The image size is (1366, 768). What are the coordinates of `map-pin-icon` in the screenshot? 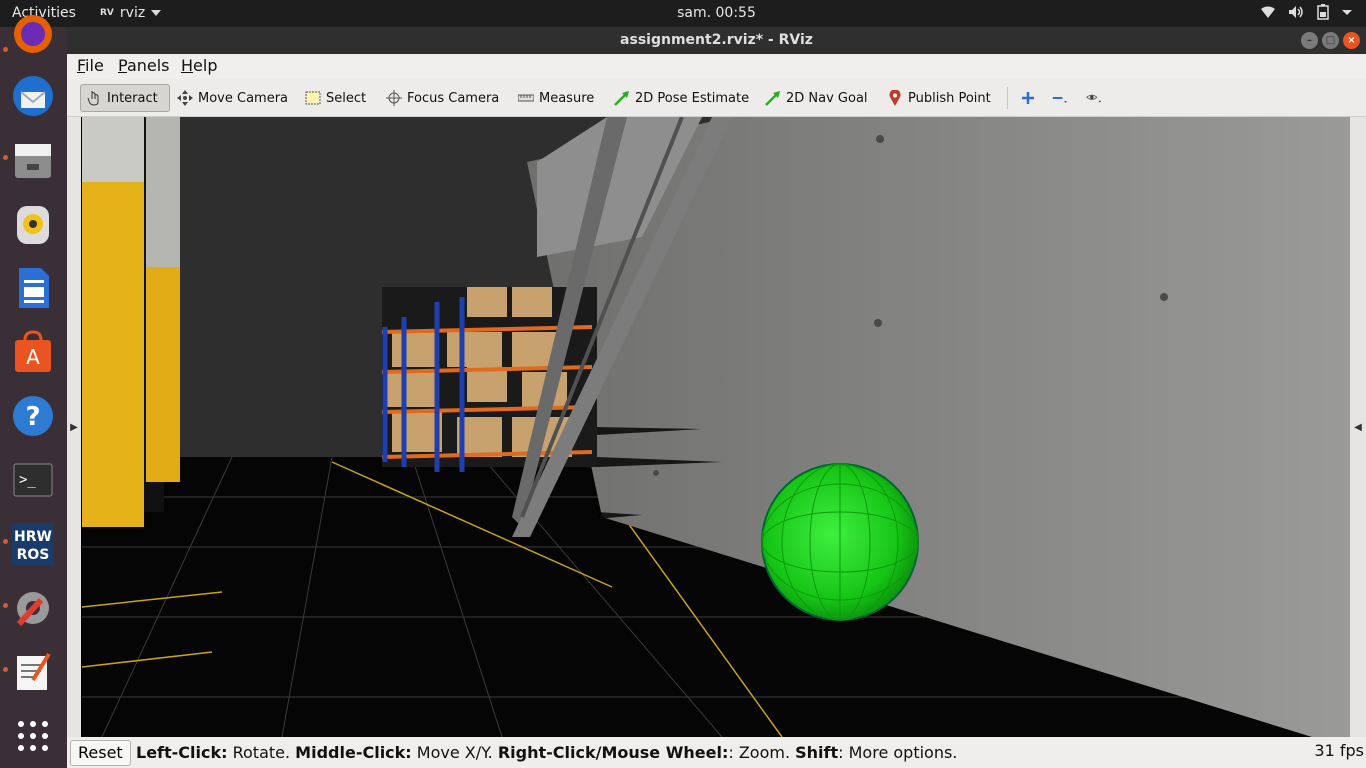 It's located at (895, 98).